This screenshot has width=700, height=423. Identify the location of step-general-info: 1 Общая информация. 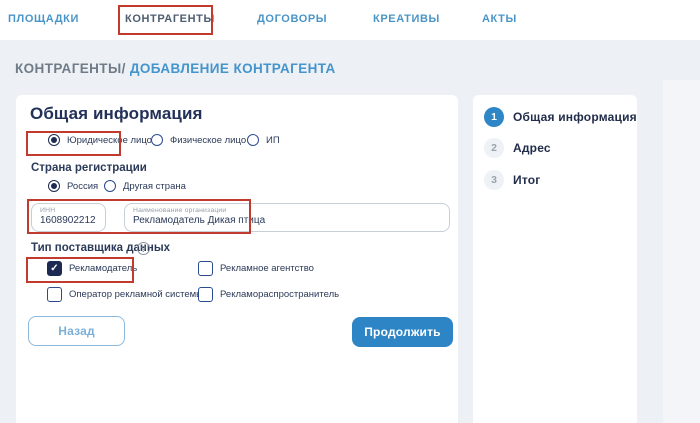
(560, 117).